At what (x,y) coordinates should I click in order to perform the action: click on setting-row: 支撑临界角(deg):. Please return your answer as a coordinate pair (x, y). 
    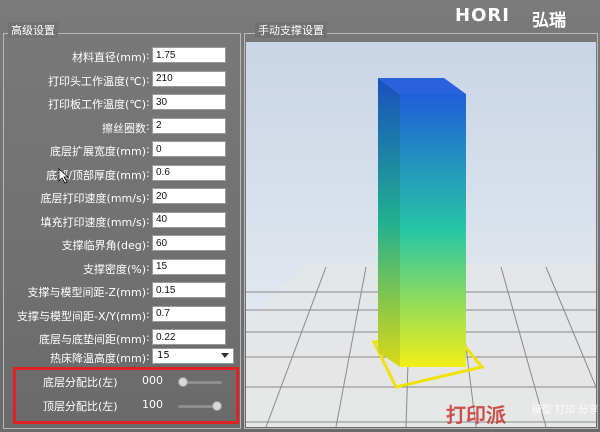
    Looking at the image, I should click on (121, 245).